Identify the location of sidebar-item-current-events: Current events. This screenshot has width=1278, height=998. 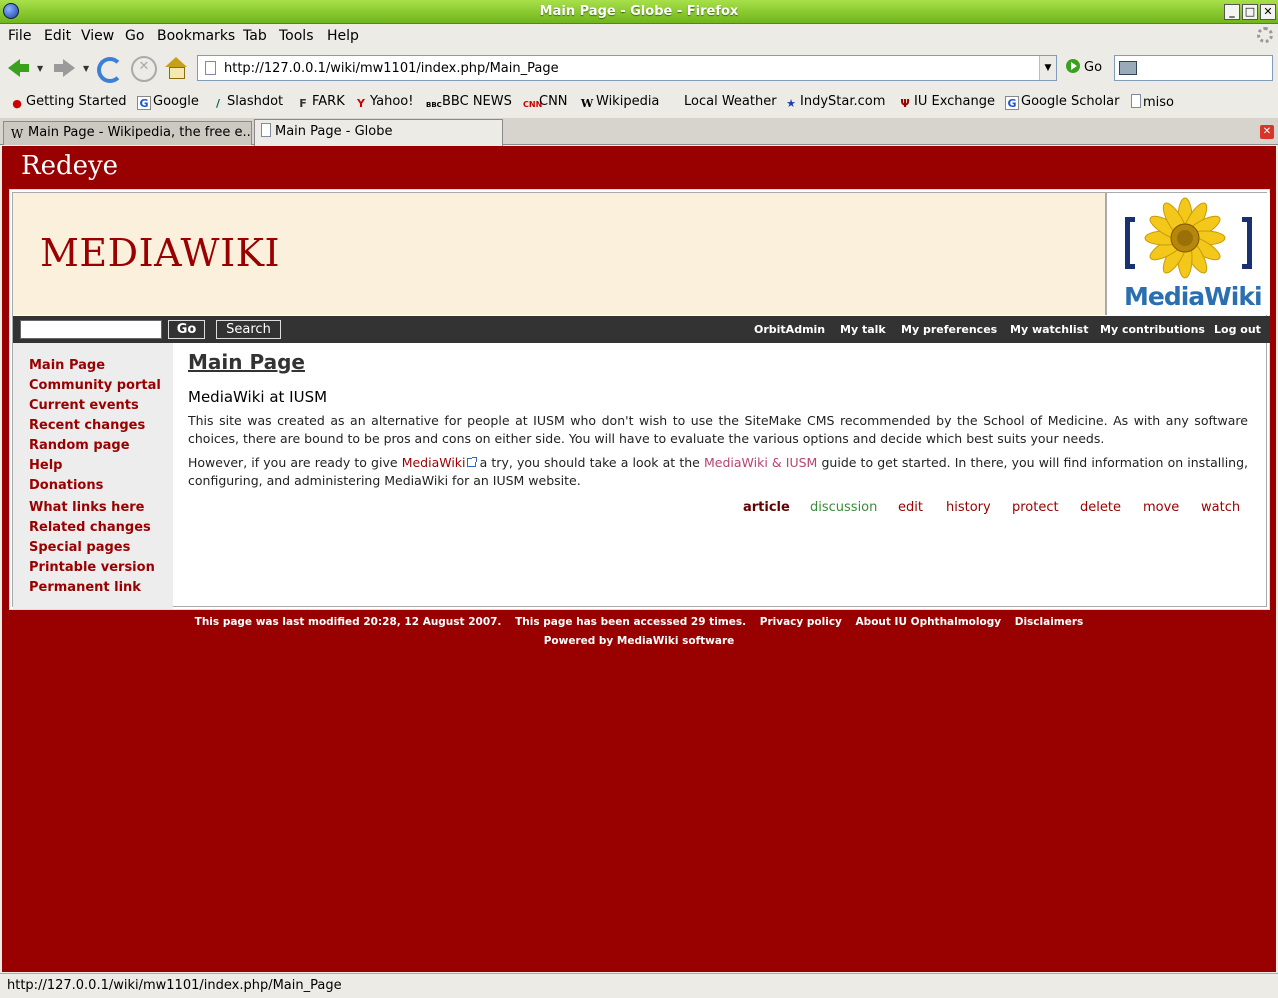
(84, 405).